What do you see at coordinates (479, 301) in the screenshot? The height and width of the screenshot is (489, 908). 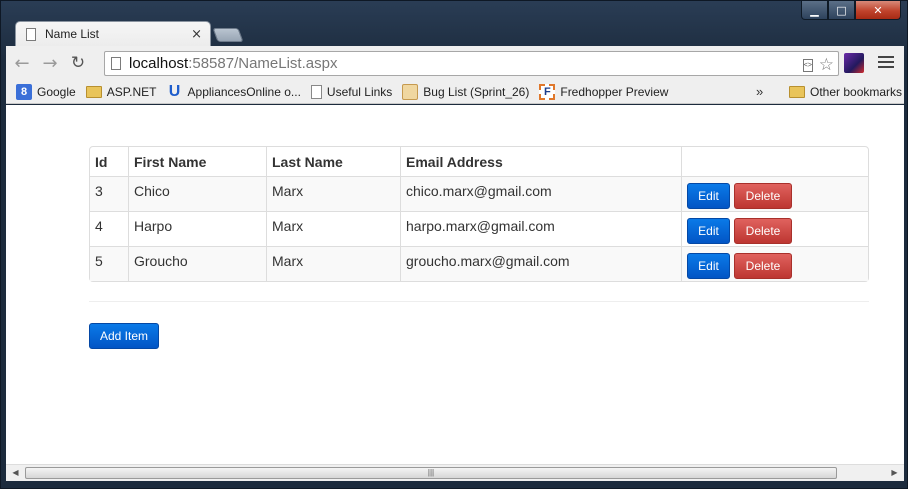 I see `divider` at bounding box center [479, 301].